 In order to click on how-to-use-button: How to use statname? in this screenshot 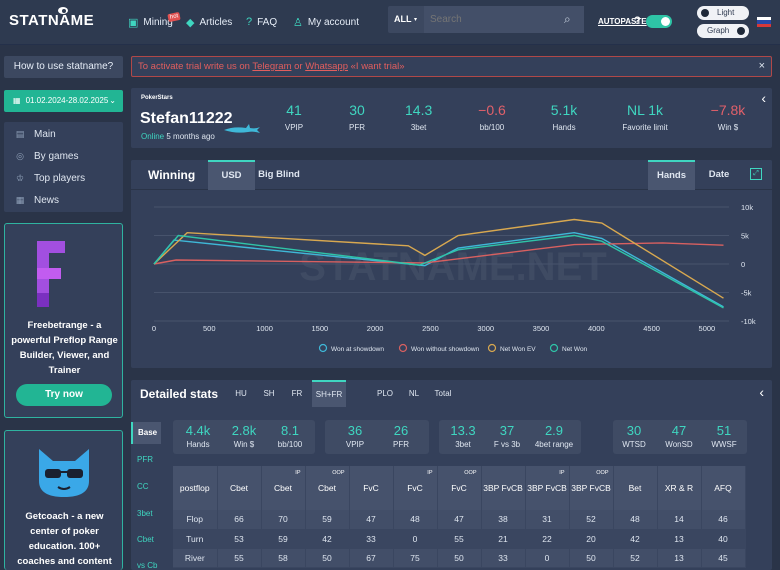, I will do `click(63, 67)`.